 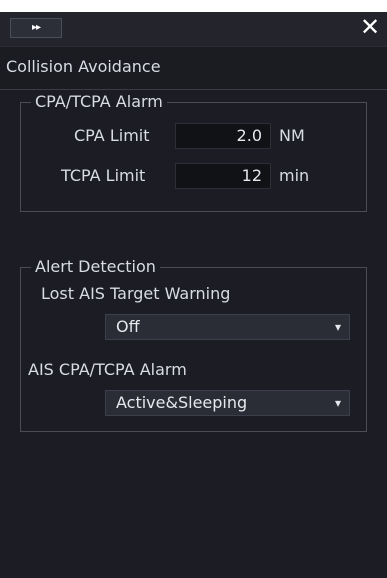 I want to click on lost-ais-value: Off, so click(x=128, y=326).